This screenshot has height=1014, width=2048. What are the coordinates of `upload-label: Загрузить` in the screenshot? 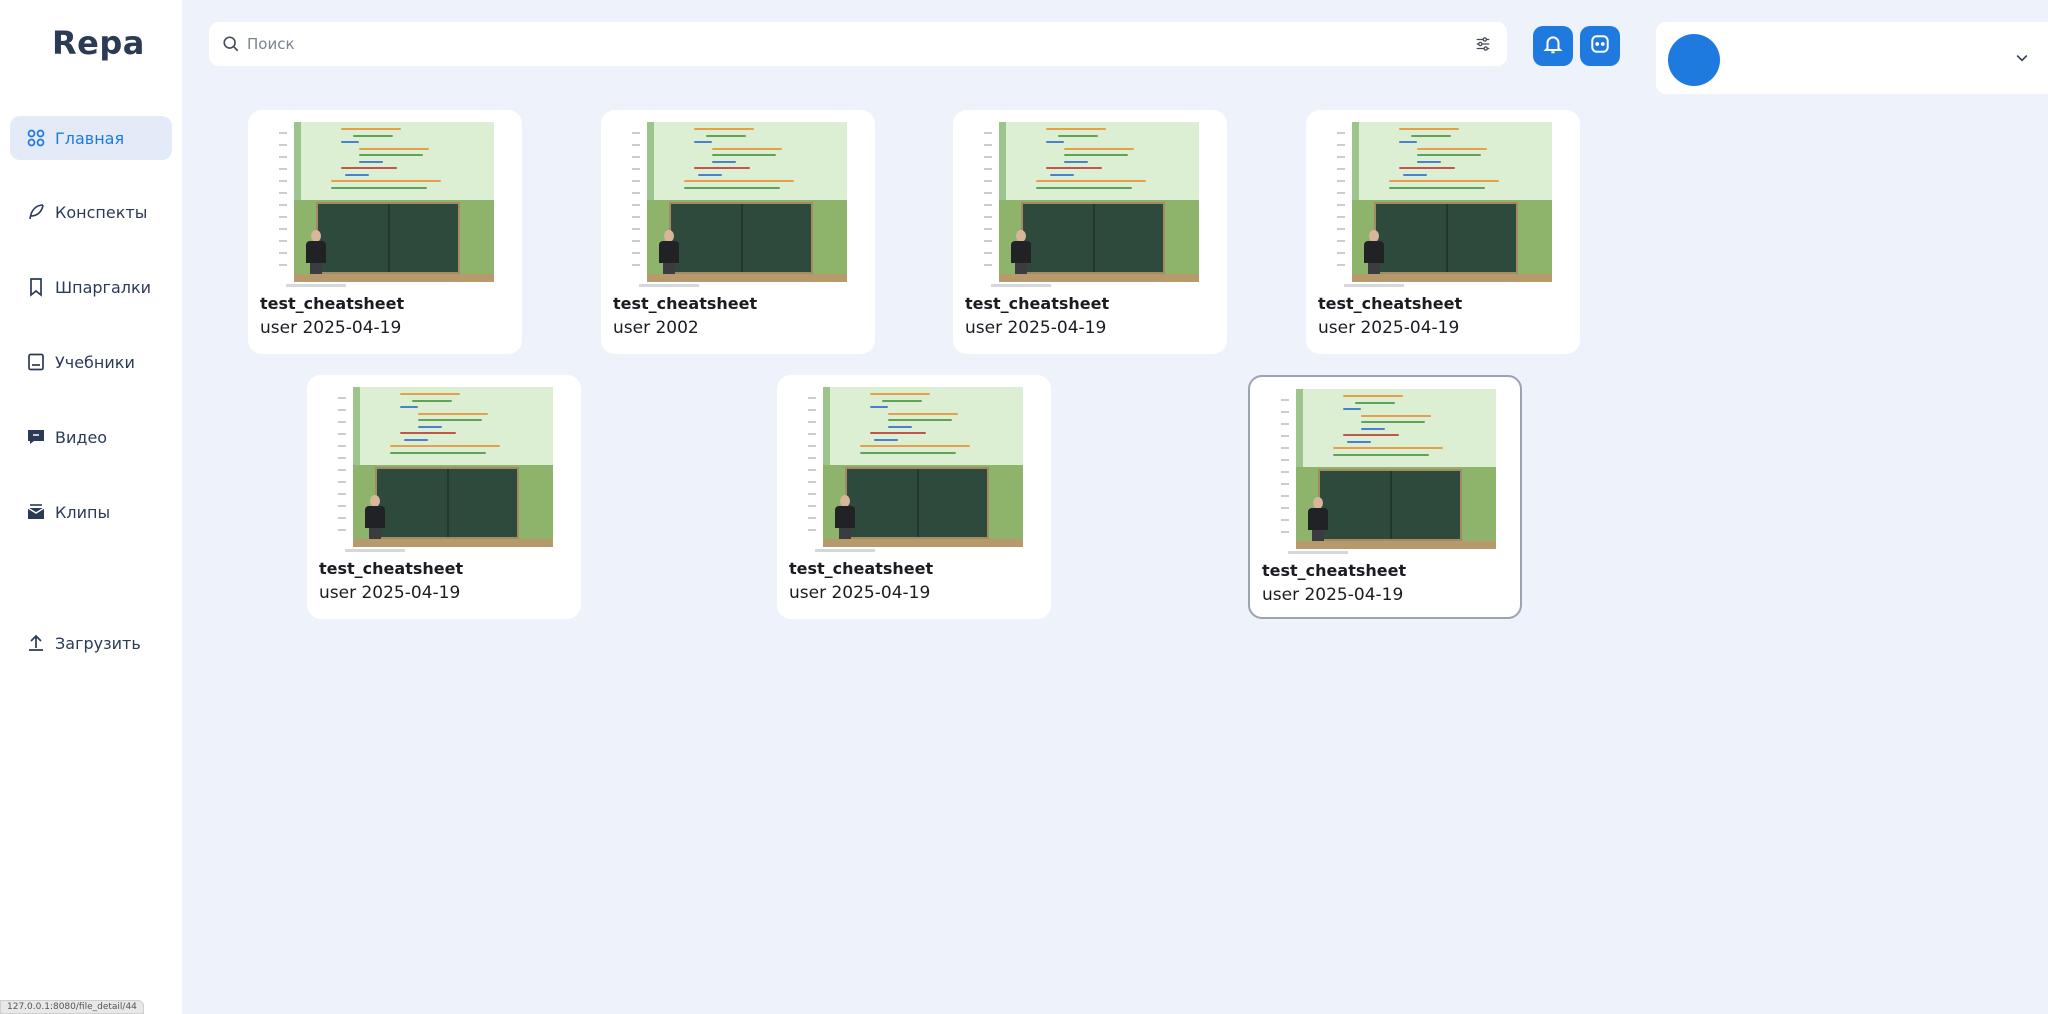 It's located at (98, 643).